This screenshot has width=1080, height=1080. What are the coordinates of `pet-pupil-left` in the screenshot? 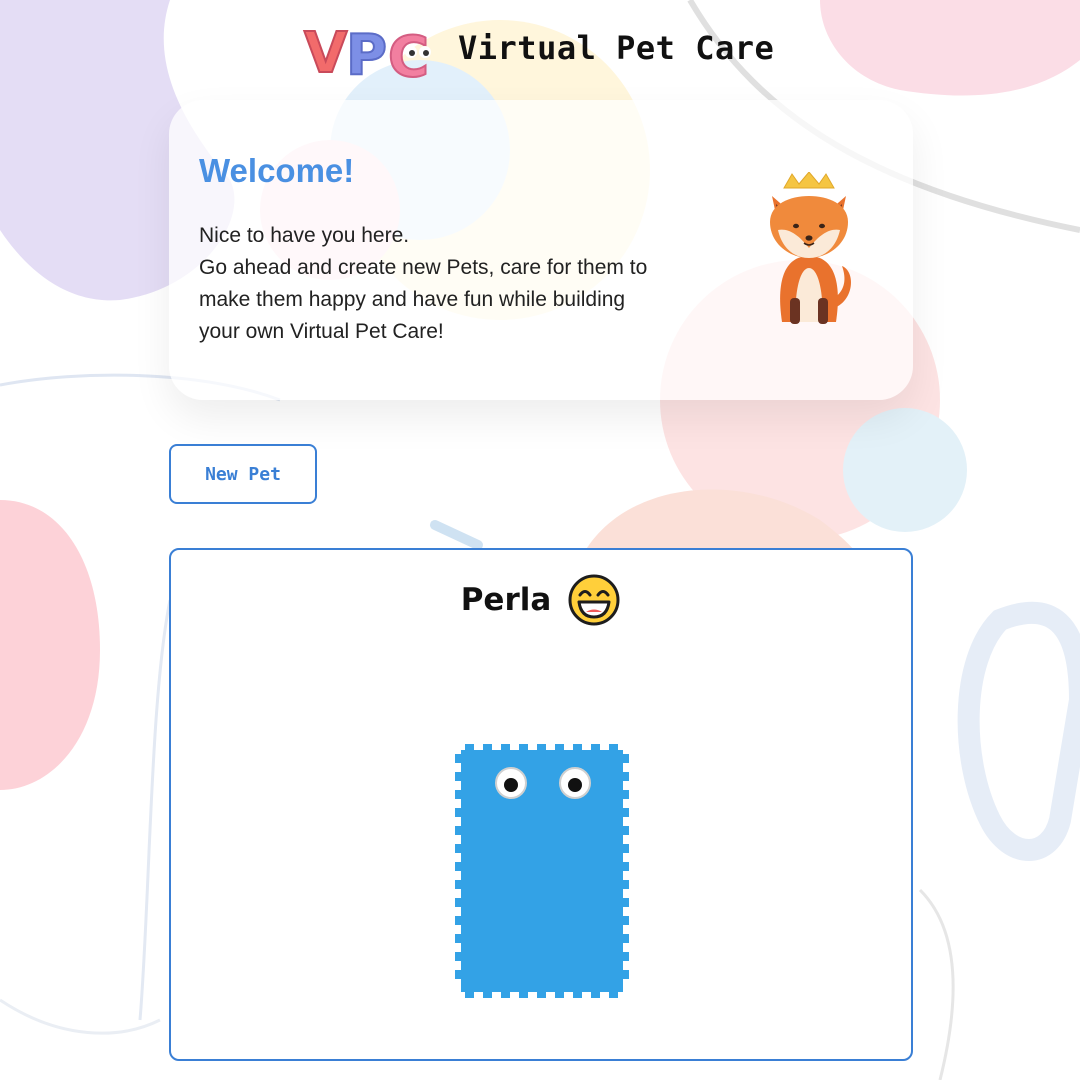 It's located at (511, 785).